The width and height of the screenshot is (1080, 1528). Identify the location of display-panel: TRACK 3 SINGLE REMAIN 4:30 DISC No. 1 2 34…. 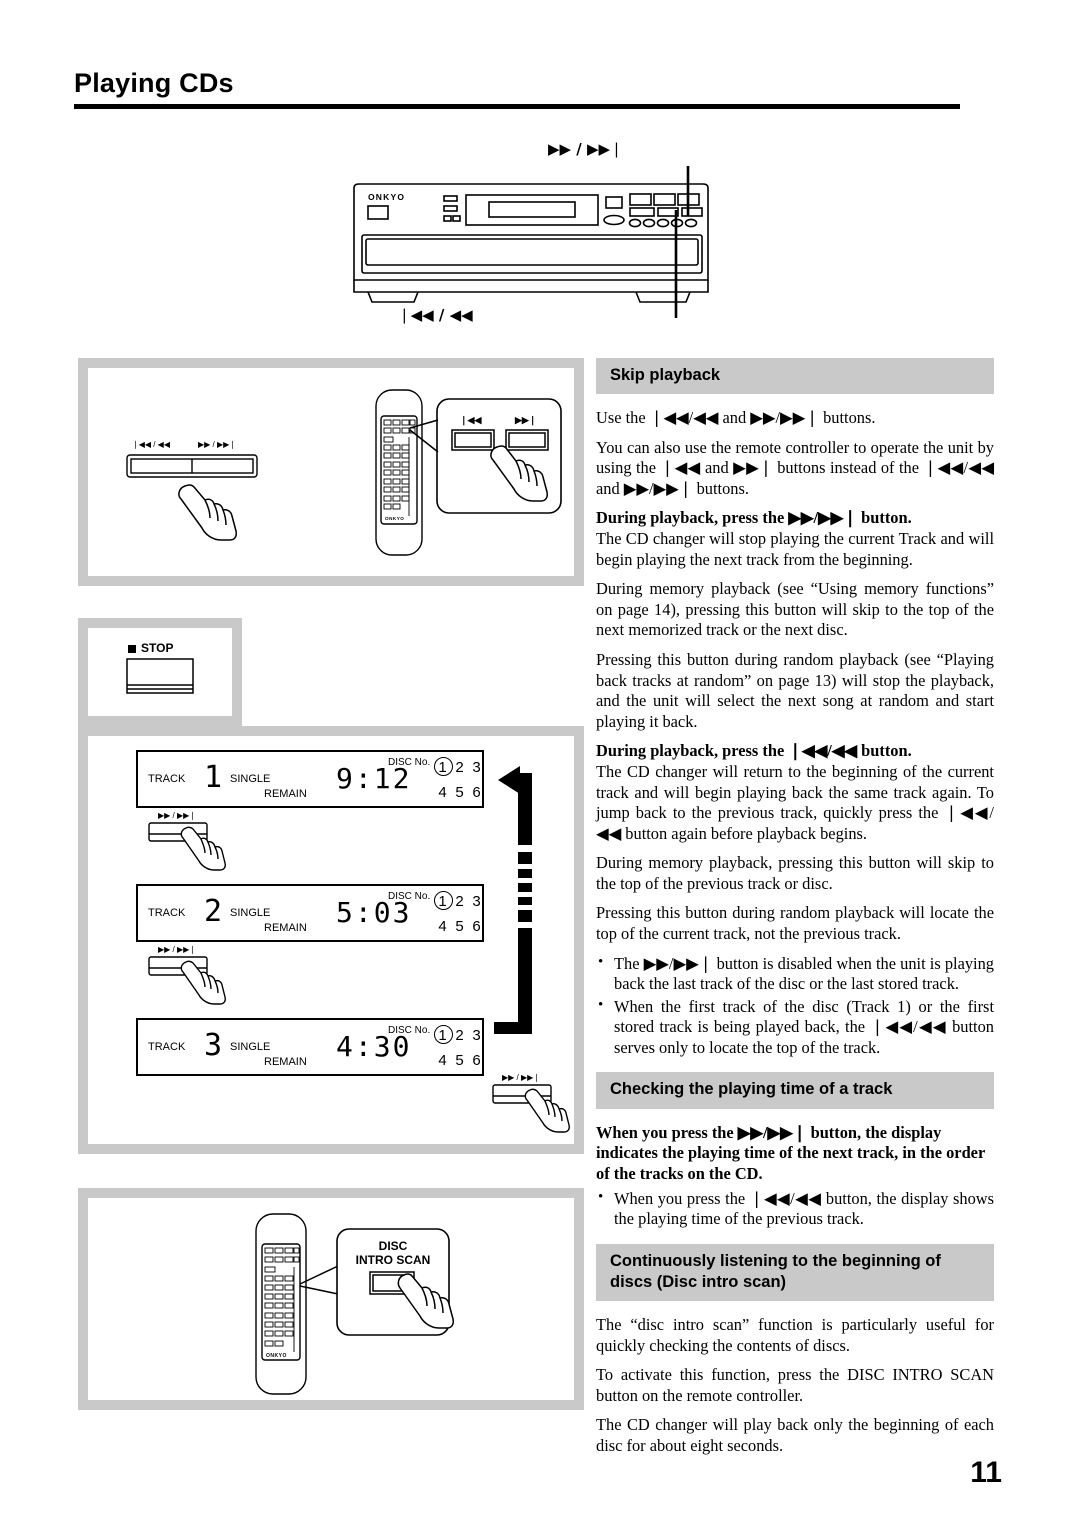
(310, 1047).